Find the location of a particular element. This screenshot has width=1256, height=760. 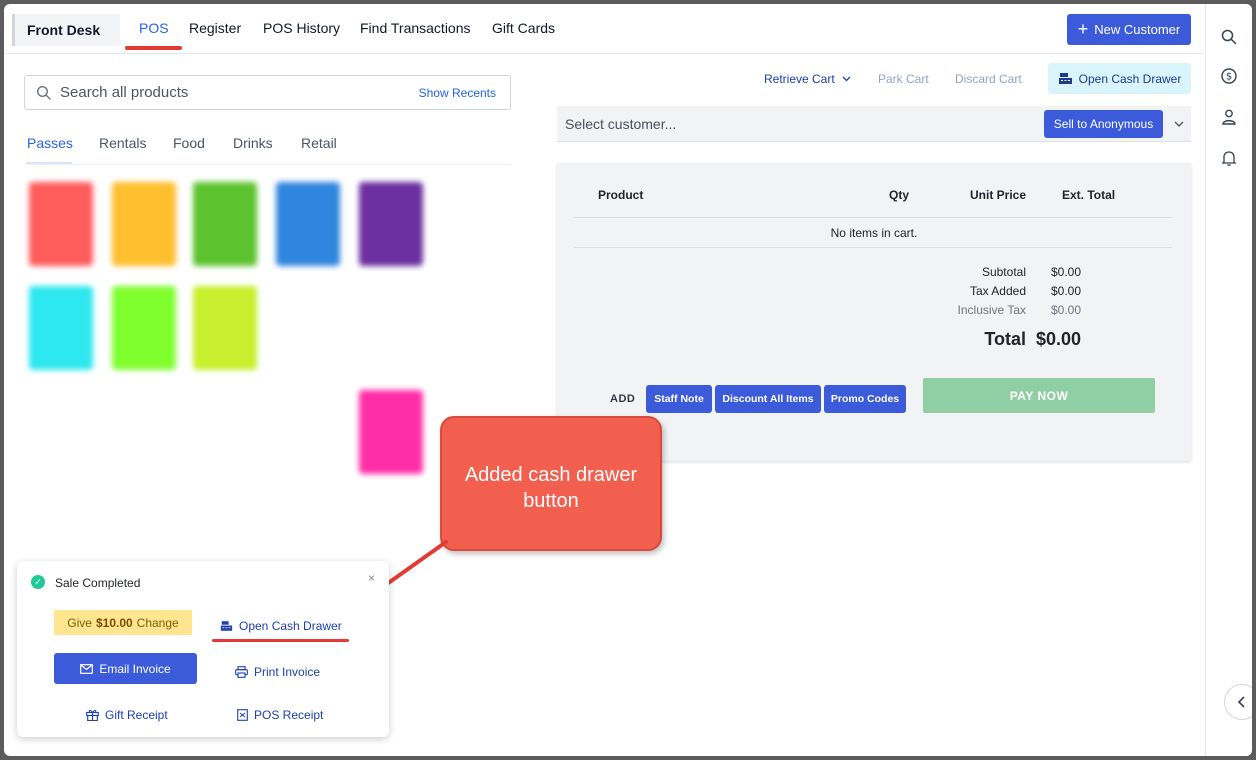

inclusive-tax-value: $0.00 is located at coordinates (1065, 310).